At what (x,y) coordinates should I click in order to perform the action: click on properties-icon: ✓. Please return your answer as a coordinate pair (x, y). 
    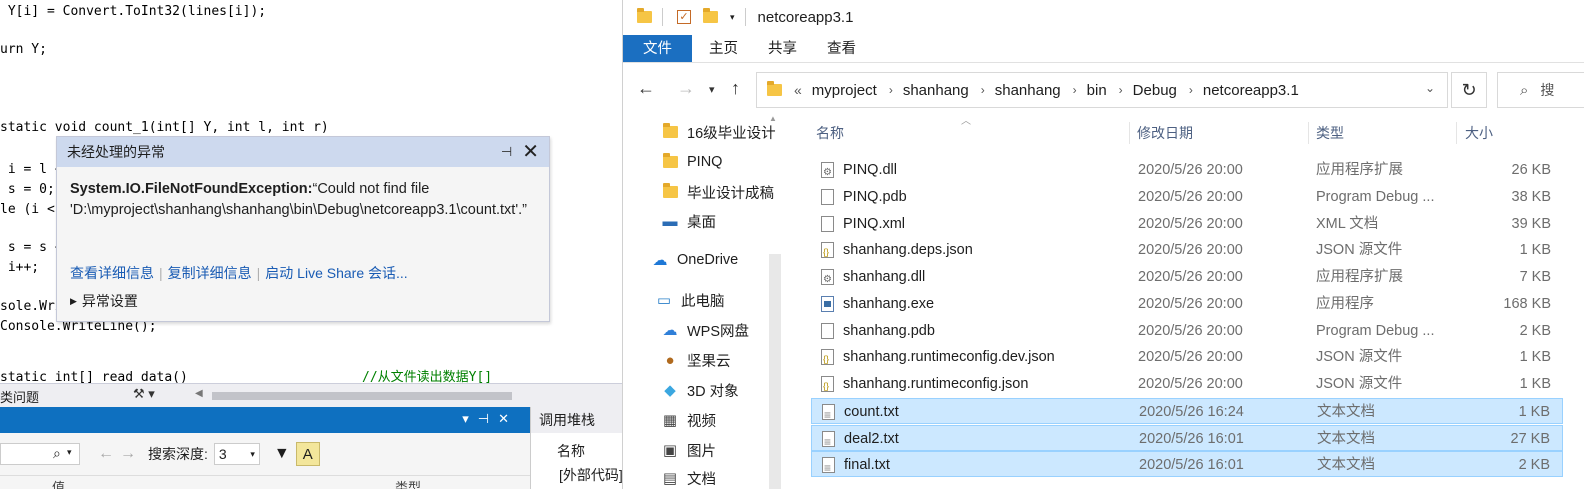
    Looking at the image, I should click on (684, 17).